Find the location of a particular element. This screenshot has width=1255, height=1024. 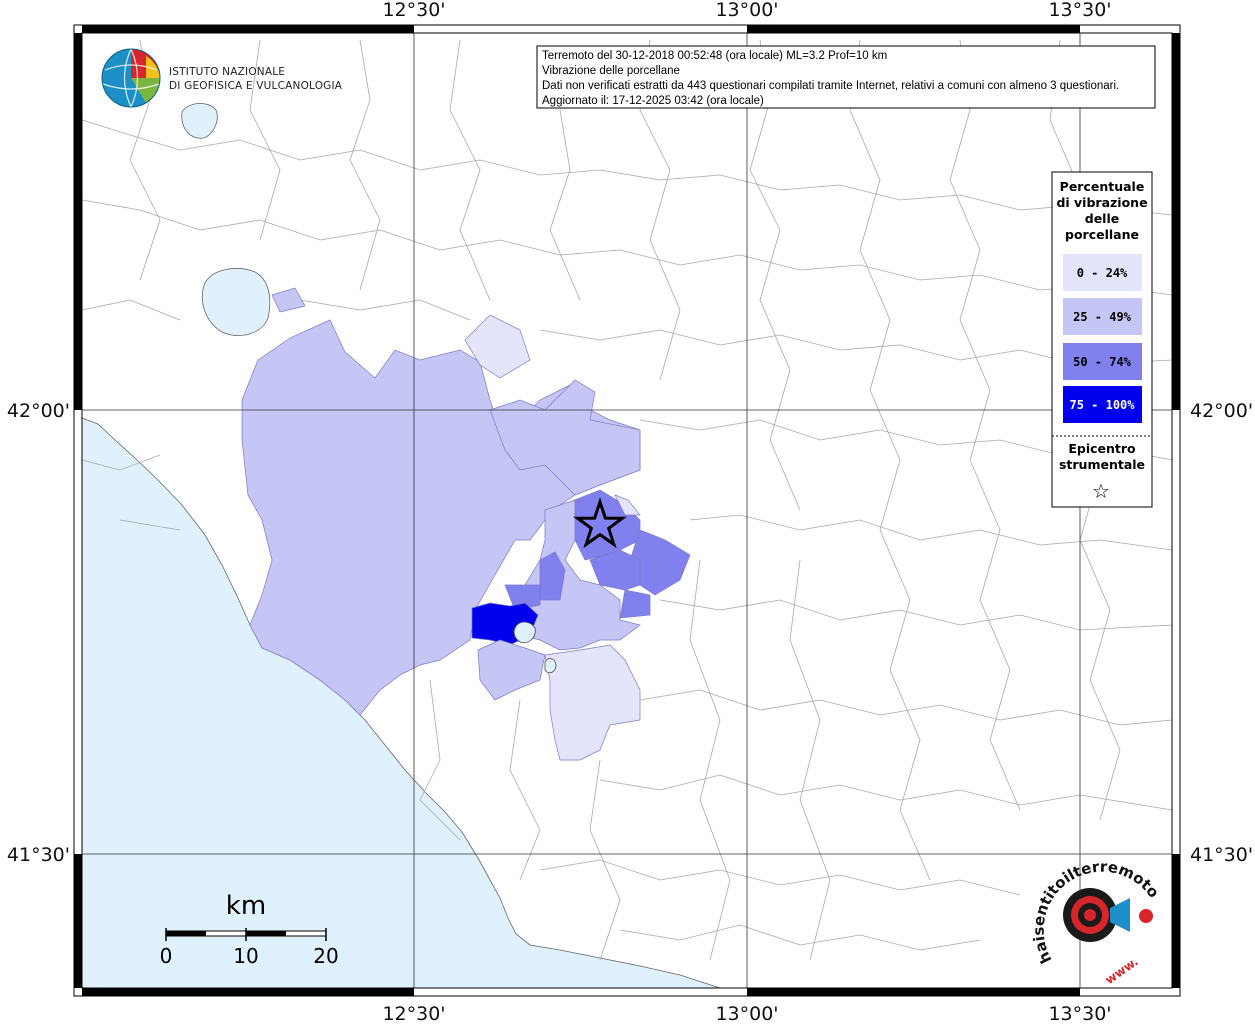

scale-tick-label: 0 is located at coordinates (166, 956).